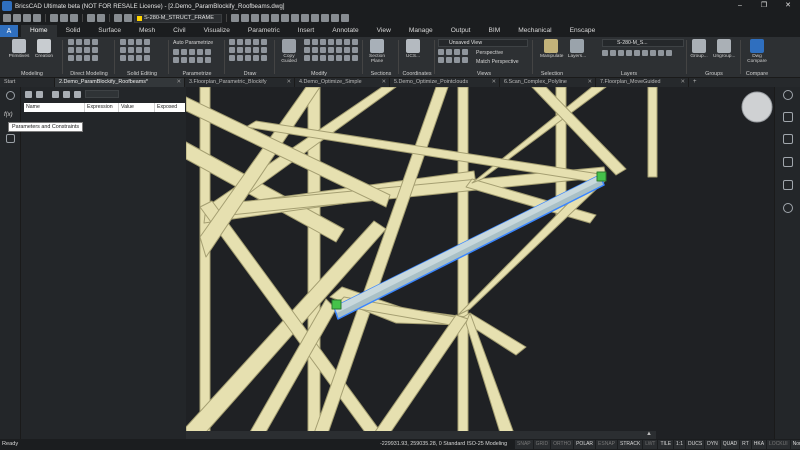  What do you see at coordinates (240, 50) in the screenshot?
I see `ellipse-icon` at bounding box center [240, 50].